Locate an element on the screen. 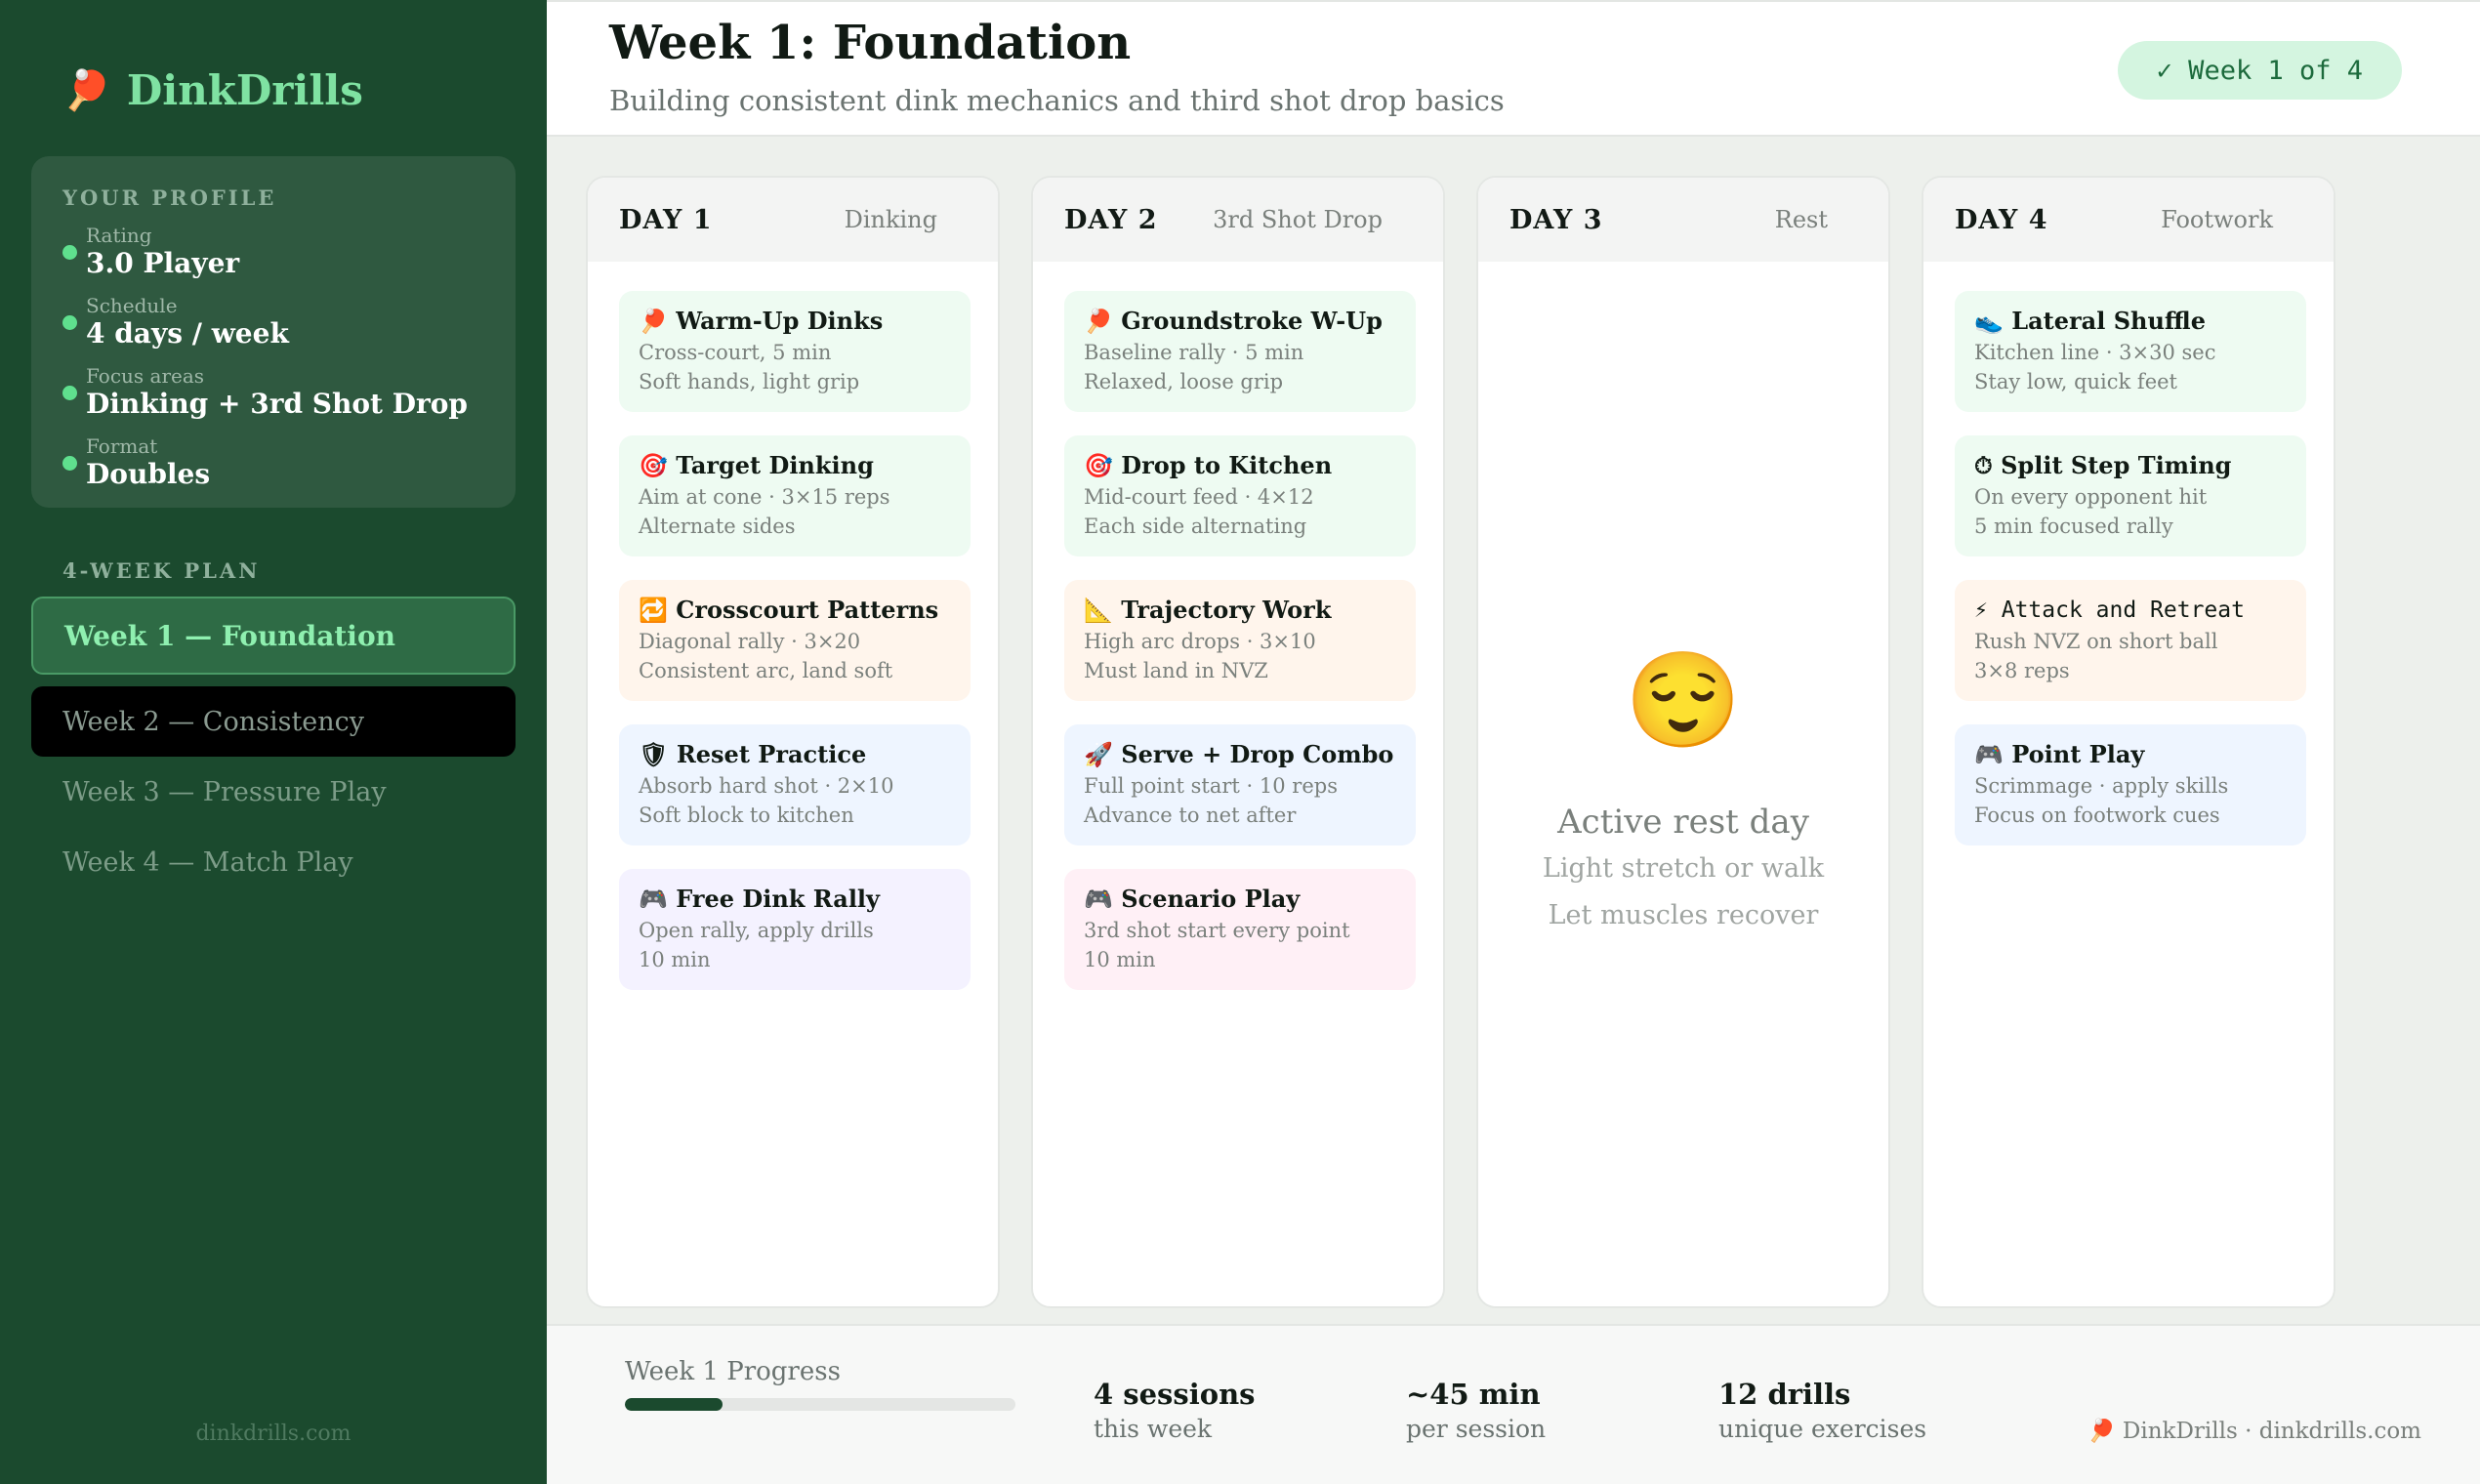  stat-value: ~45 min is located at coordinates (1473, 1395).